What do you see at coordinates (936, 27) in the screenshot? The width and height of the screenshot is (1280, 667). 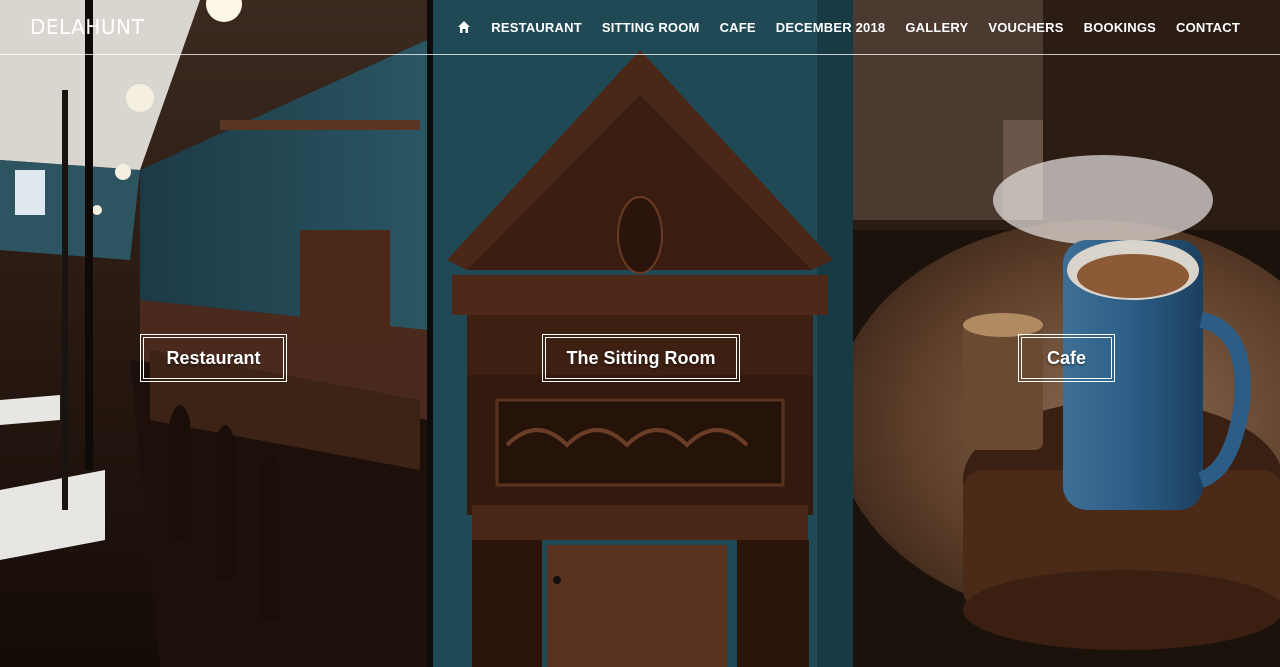 I see `nav-gallery: GALLERY` at bounding box center [936, 27].